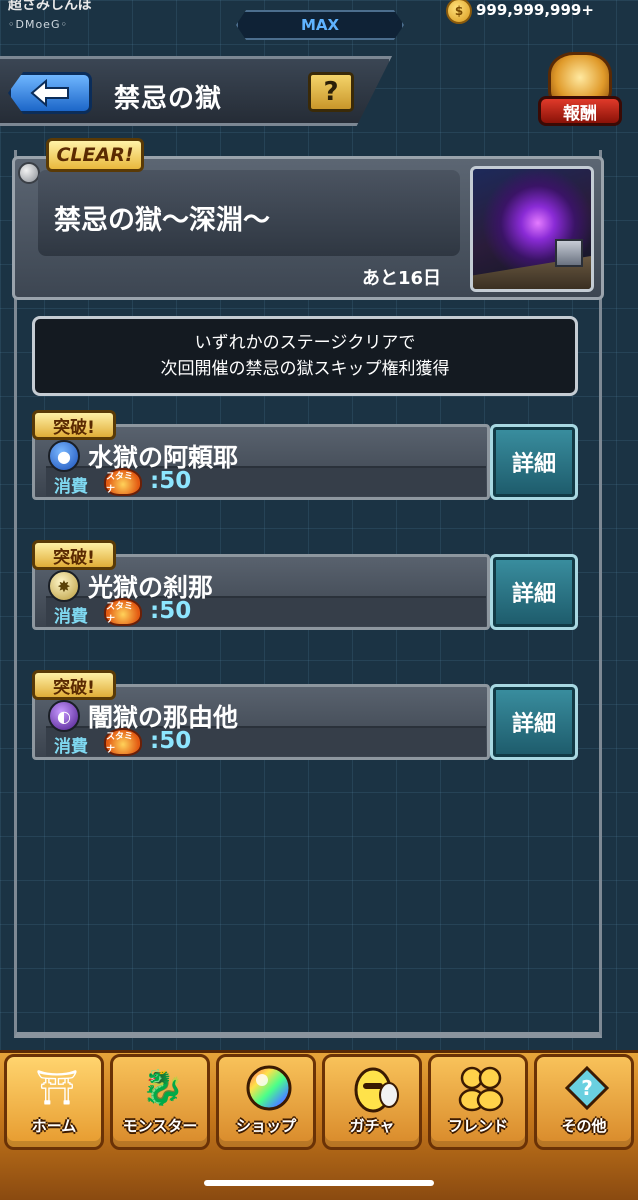  What do you see at coordinates (64, 586) in the screenshot?
I see `light-icon: ✸` at bounding box center [64, 586].